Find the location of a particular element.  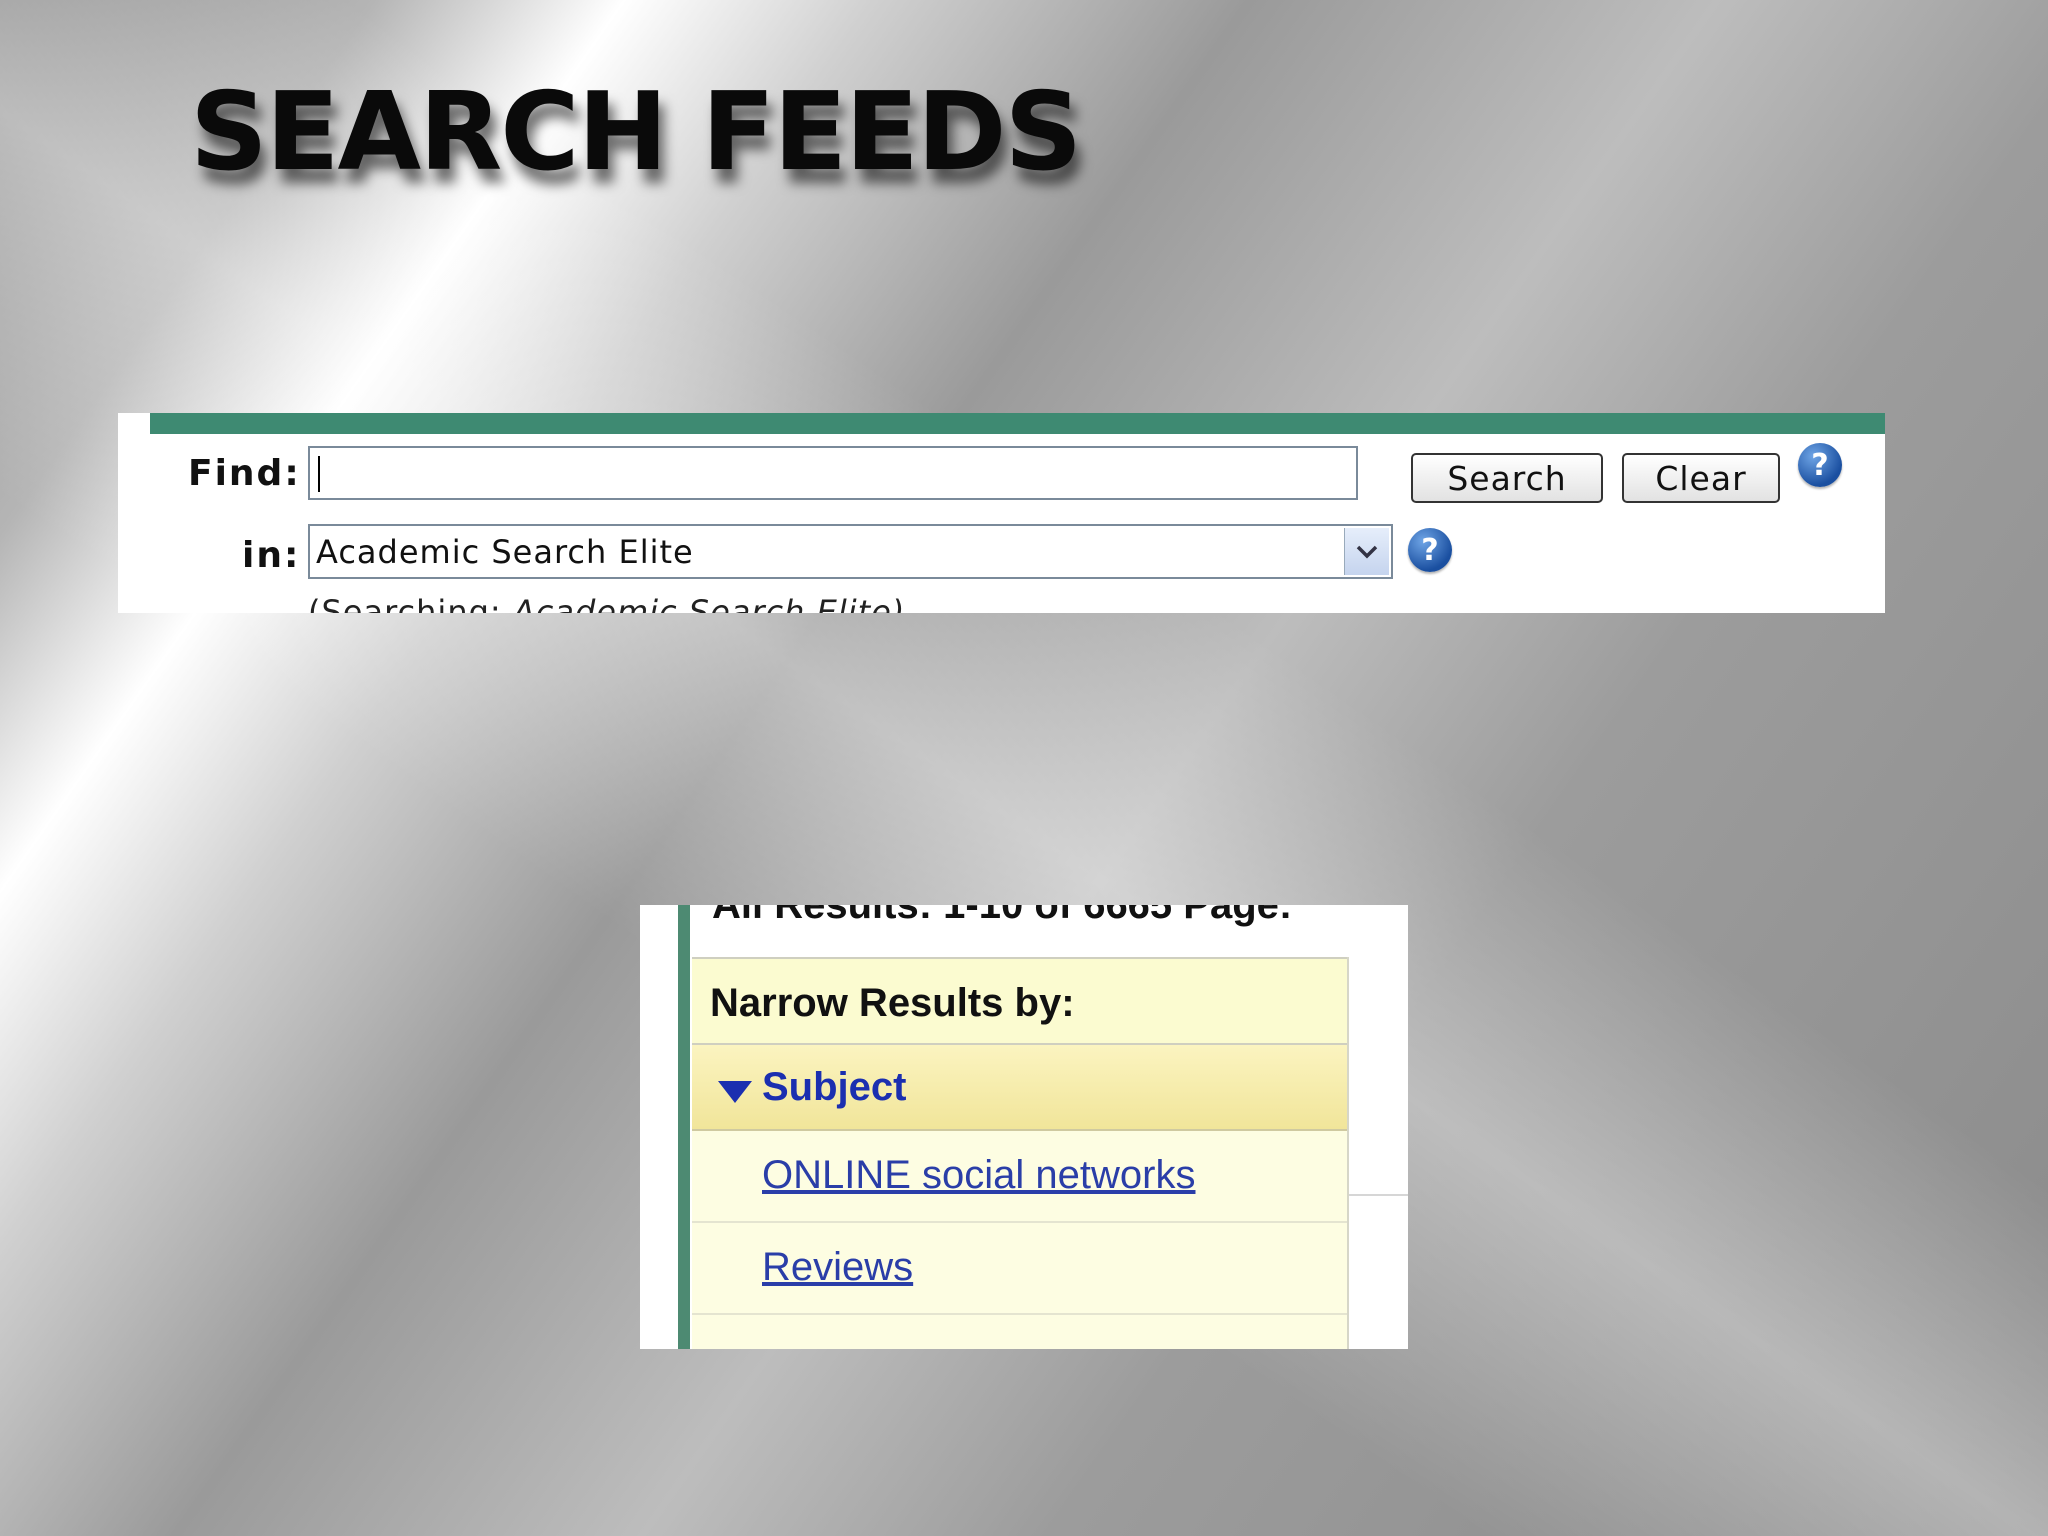

help-icon: ? is located at coordinates (1820, 465).